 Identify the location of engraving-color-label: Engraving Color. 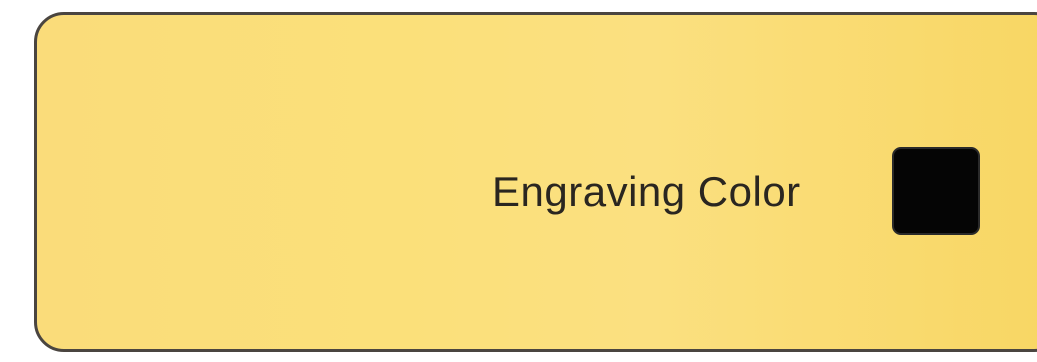
(646, 191).